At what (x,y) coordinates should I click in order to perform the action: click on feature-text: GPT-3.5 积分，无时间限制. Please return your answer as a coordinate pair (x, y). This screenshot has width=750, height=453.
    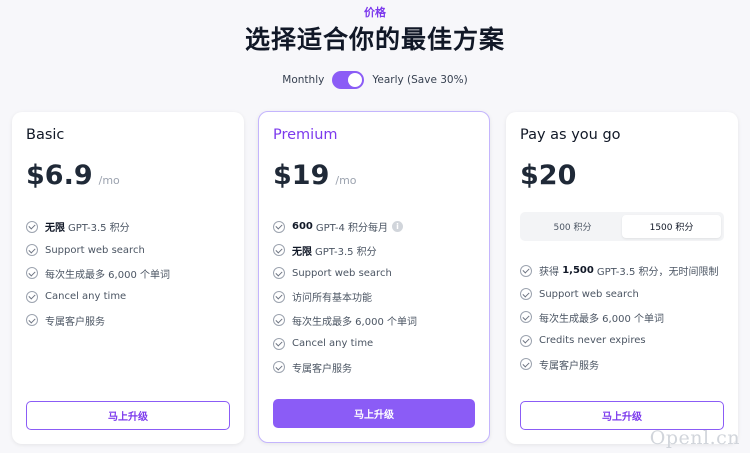
    Looking at the image, I should click on (657, 273).